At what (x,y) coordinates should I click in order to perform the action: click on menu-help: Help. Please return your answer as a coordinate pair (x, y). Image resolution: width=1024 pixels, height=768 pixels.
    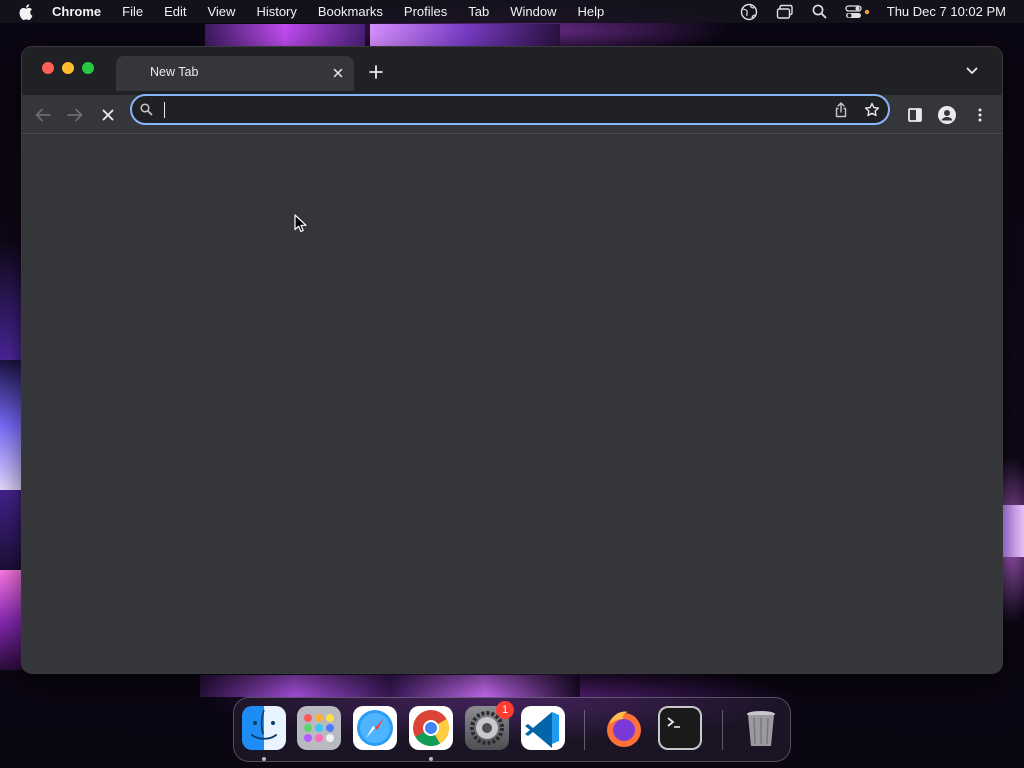
    Looking at the image, I should click on (591, 11).